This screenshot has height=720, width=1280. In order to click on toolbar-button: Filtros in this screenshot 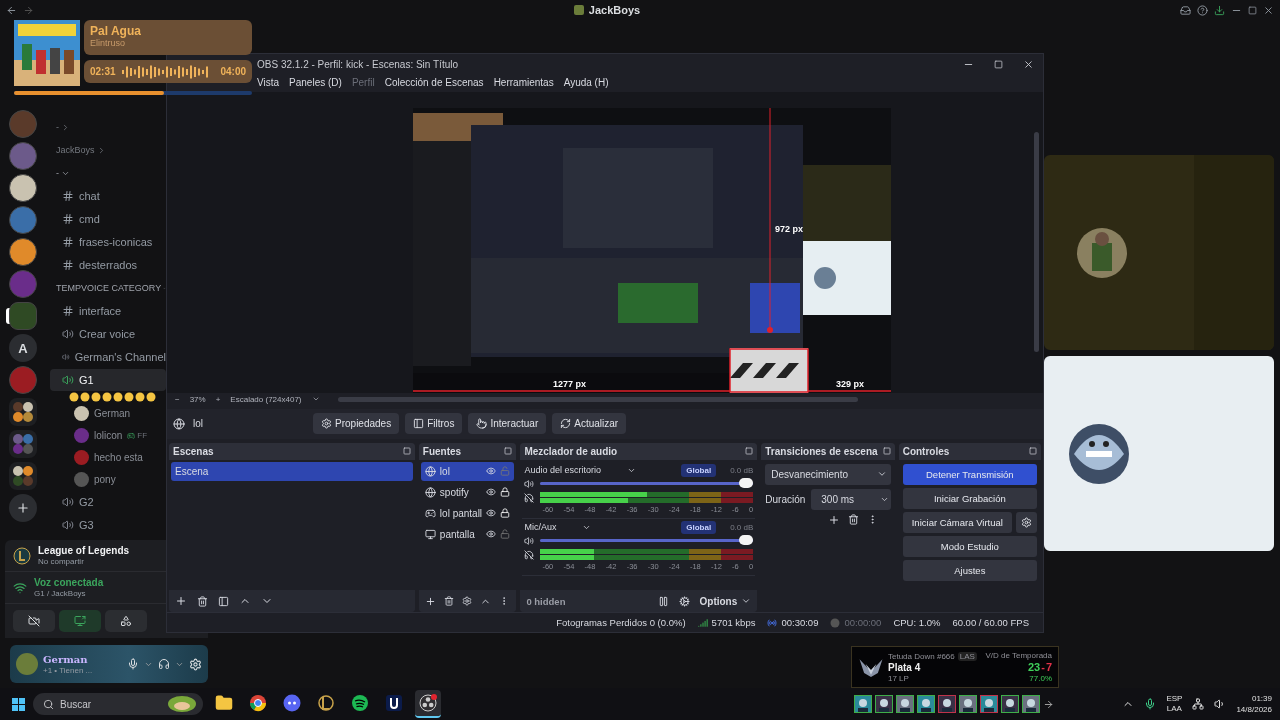, I will do `click(434, 424)`.